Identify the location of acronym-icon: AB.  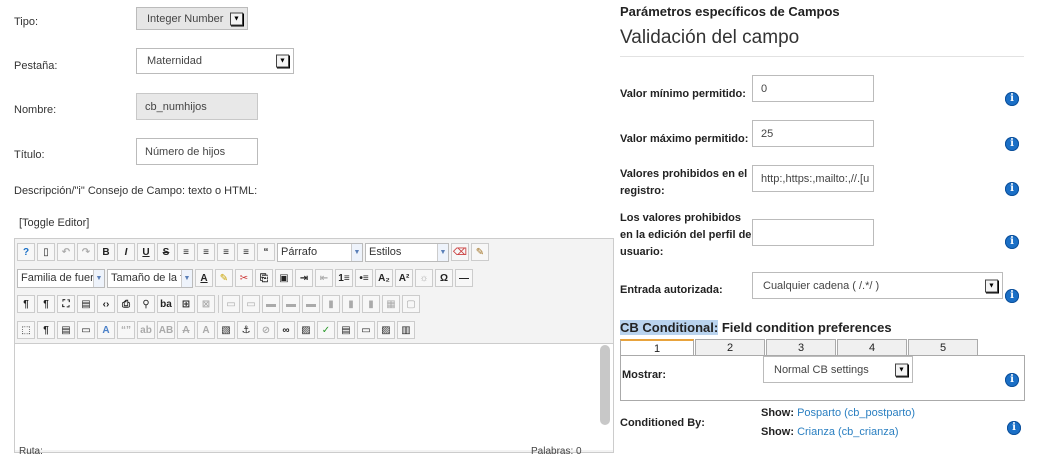
(166, 330).